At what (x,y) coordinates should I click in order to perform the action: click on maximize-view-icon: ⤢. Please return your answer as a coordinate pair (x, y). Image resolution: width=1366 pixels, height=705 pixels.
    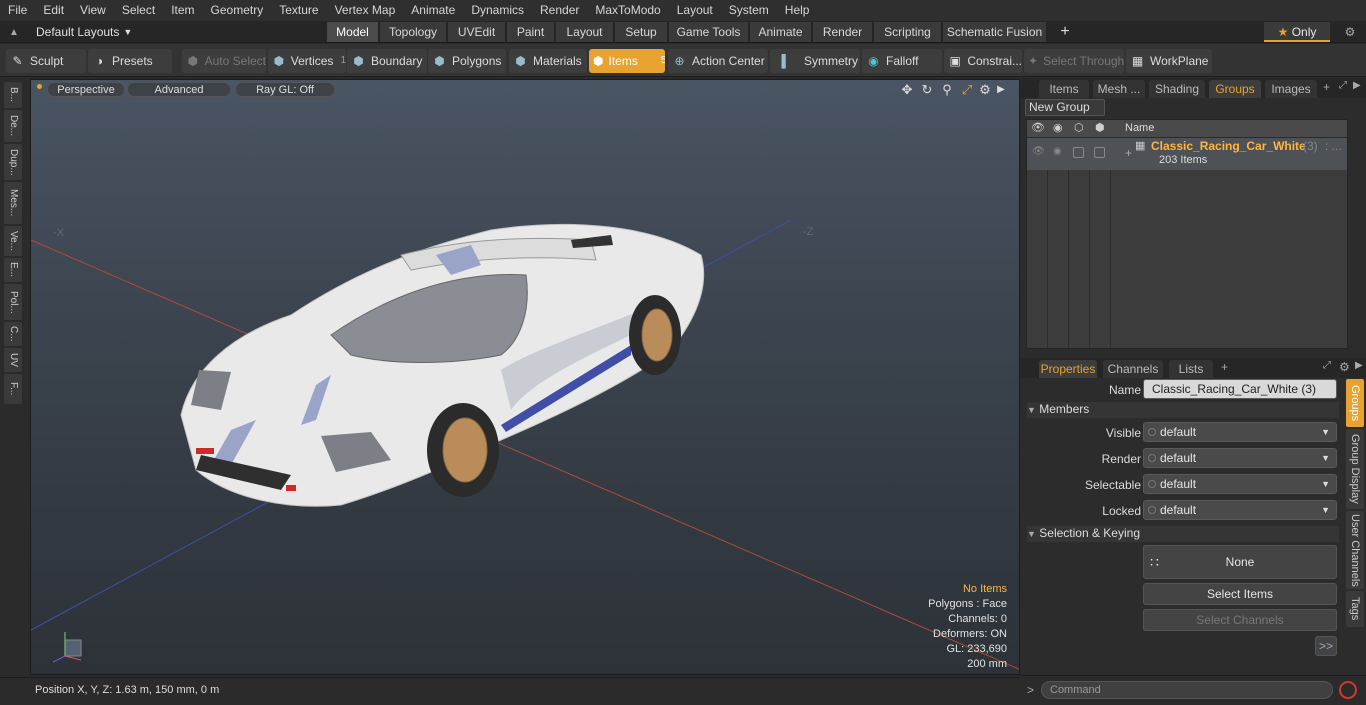
    Looking at the image, I should click on (967, 90).